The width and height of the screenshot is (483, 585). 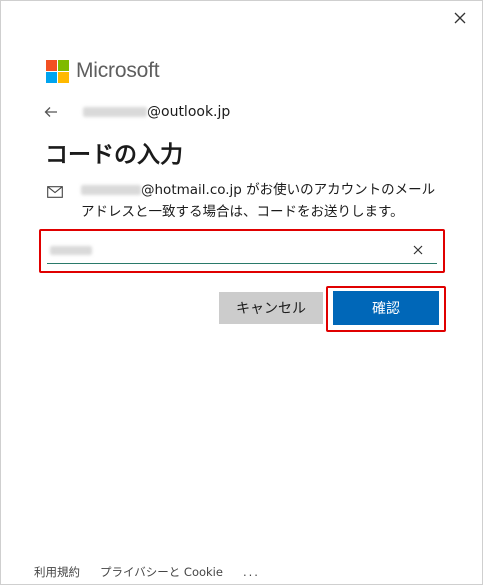 What do you see at coordinates (189, 112) in the screenshot?
I see `account-email-domain: @outlook.jp` at bounding box center [189, 112].